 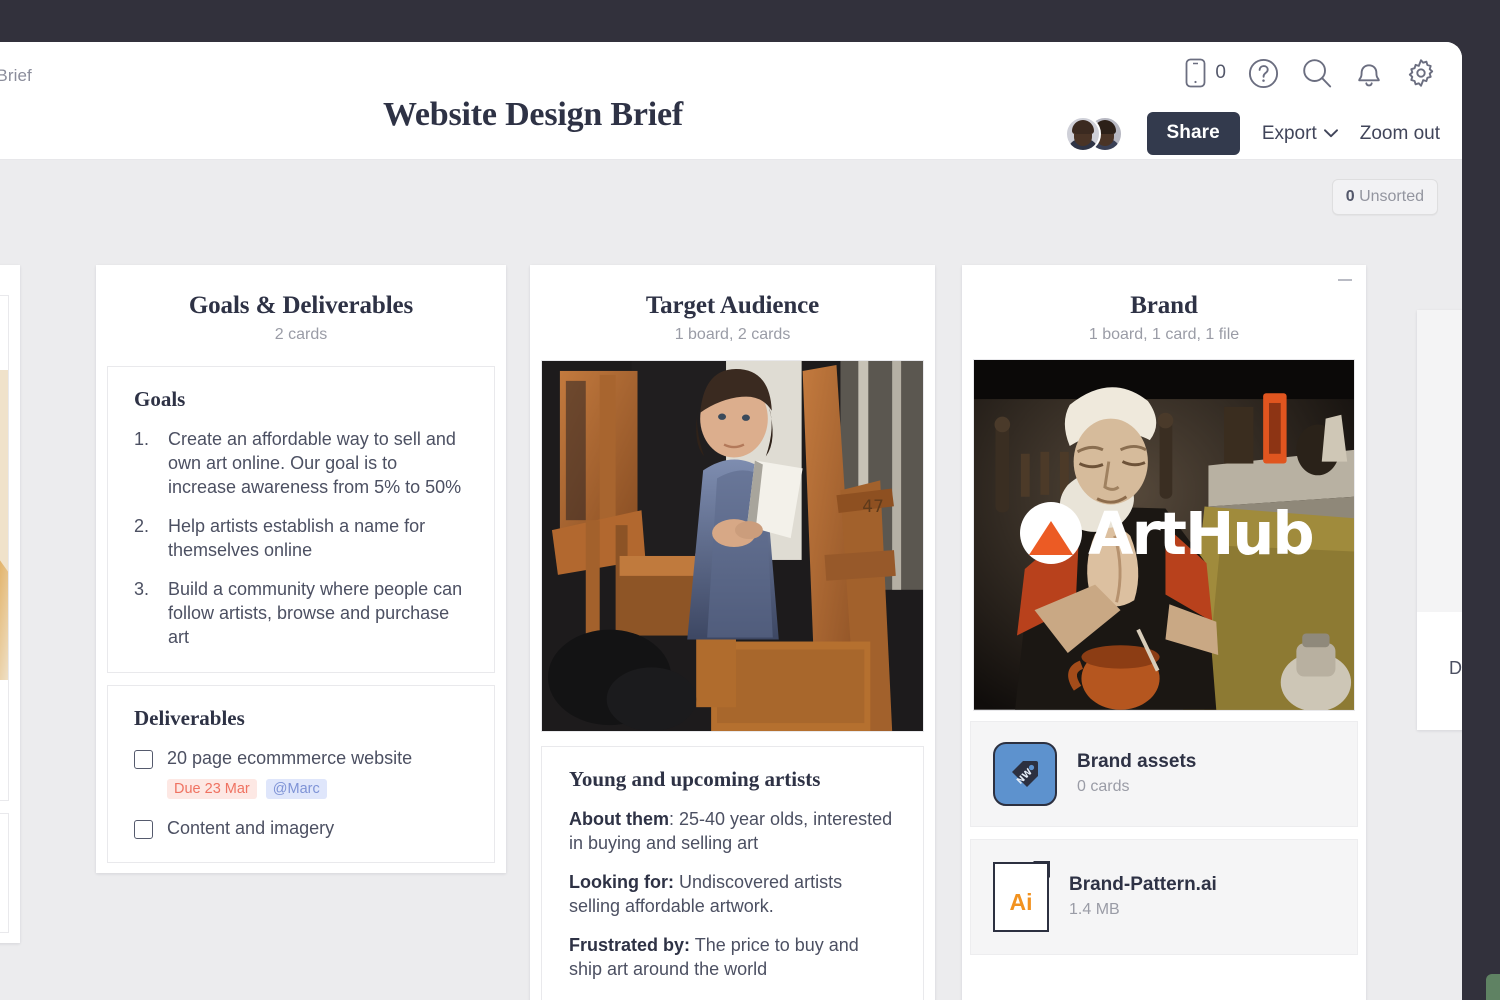 I want to click on column-subtitle: 2 cards, so click(x=301, y=334).